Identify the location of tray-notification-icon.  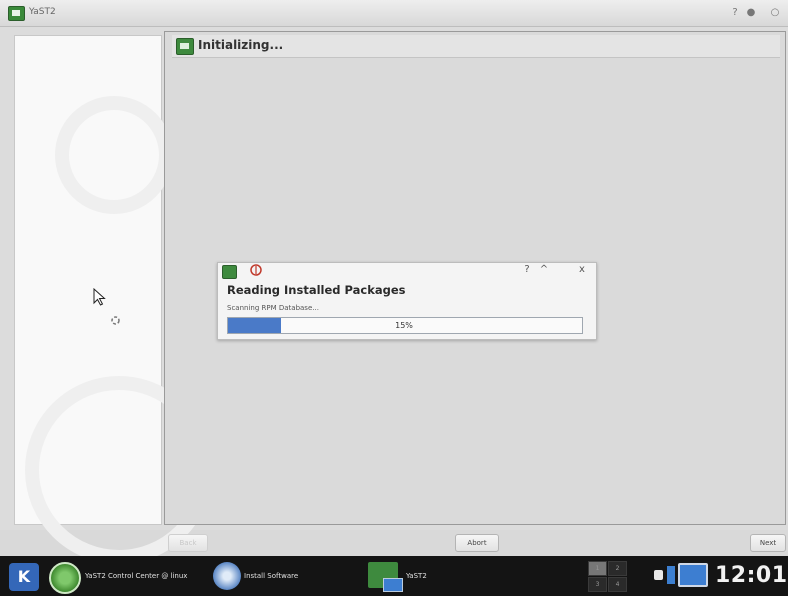
(658, 575).